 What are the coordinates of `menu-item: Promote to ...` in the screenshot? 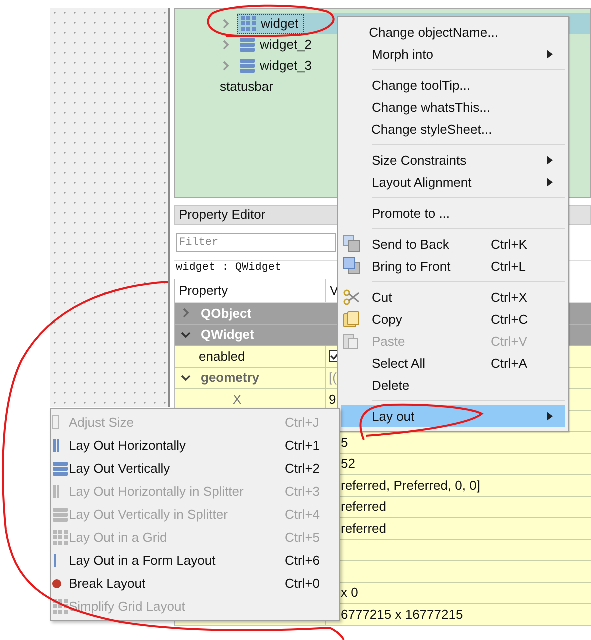 It's located at (453, 213).